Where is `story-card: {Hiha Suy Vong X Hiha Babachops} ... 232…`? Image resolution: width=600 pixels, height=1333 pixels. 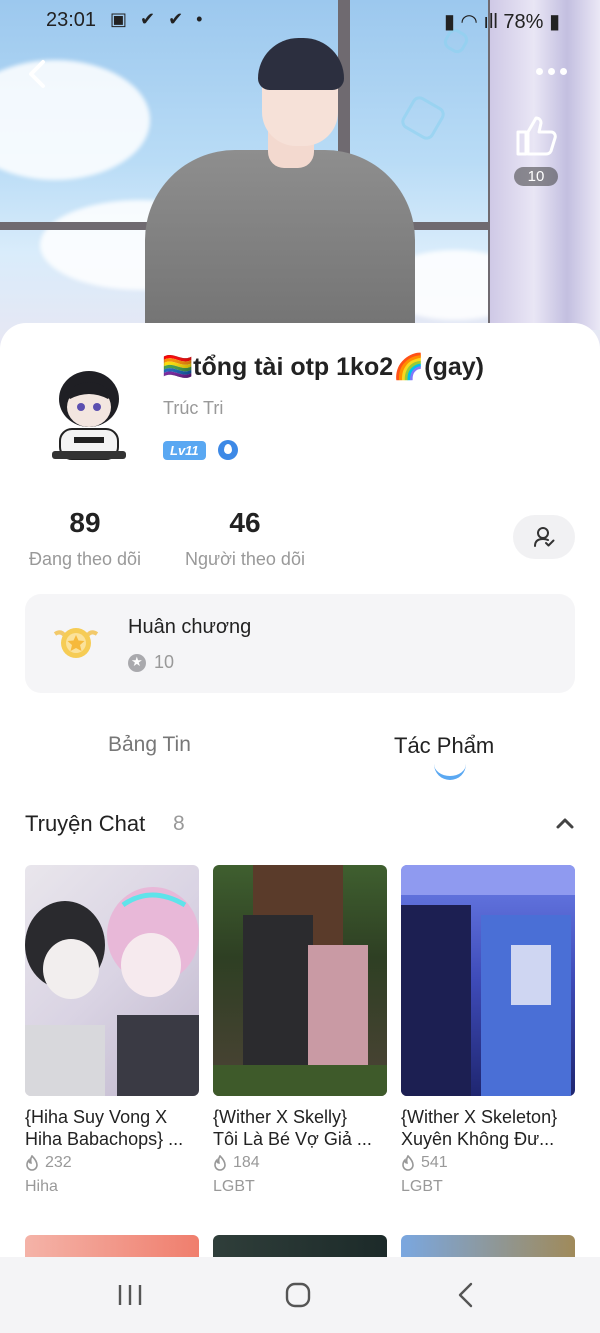
story-card: {Hiha Suy Vong X Hiha Babachops} ... 232… is located at coordinates (112, 1030).